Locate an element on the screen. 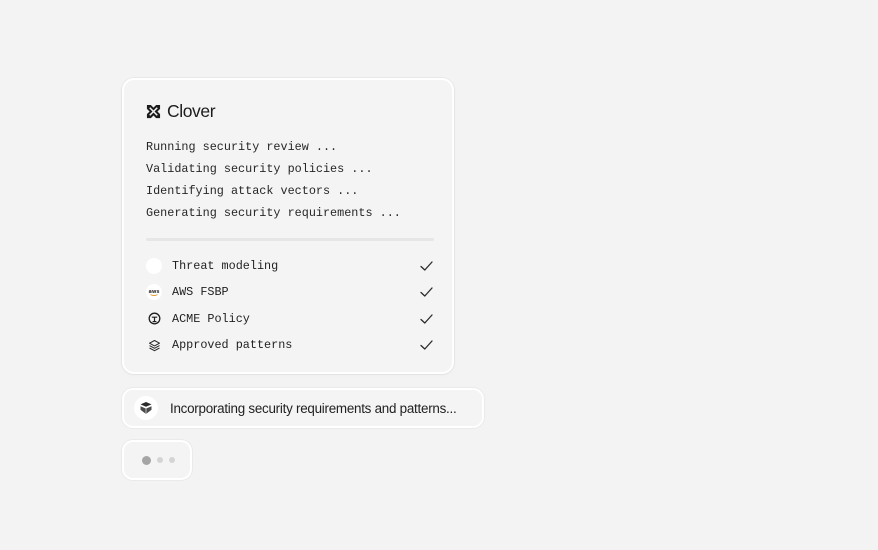  check-item-label: Approved patterns is located at coordinates (232, 345).